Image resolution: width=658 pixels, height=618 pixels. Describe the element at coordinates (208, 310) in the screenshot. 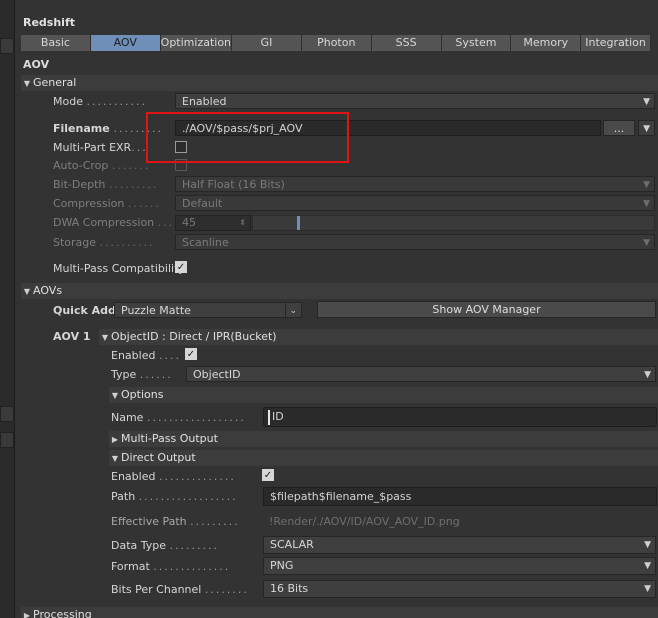

I see `quick-add-dropdown: Puzzle Matte ⌄` at that location.